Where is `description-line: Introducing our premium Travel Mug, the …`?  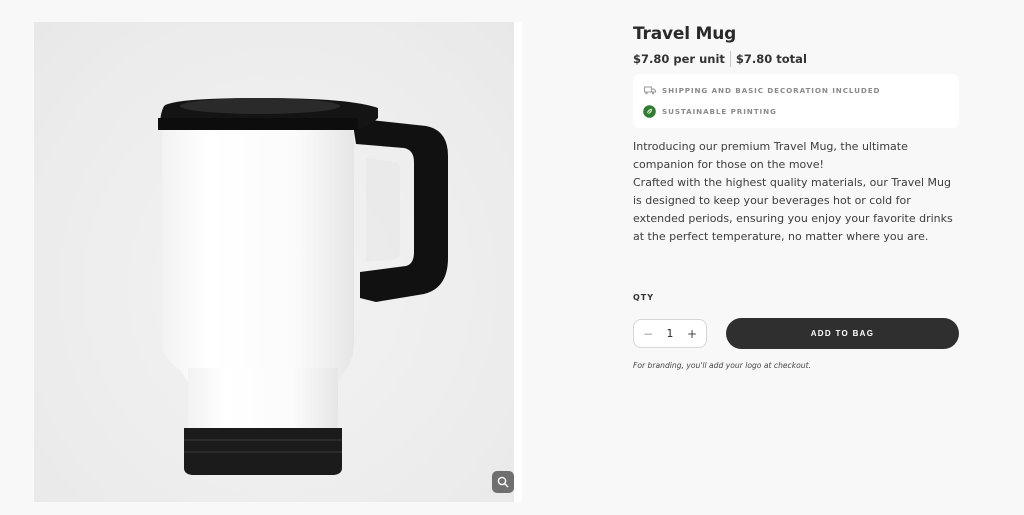
description-line: Introducing our premium Travel Mug, the … is located at coordinates (770, 146).